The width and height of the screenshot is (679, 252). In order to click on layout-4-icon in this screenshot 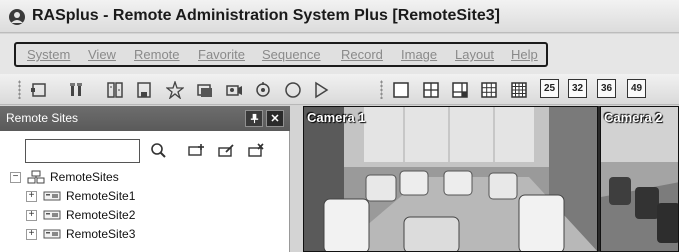, I will do `click(430, 89)`.